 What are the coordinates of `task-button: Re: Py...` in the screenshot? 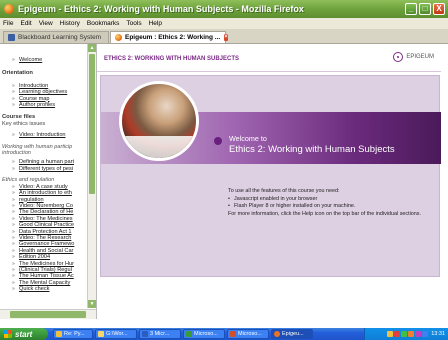 It's located at (73, 334).